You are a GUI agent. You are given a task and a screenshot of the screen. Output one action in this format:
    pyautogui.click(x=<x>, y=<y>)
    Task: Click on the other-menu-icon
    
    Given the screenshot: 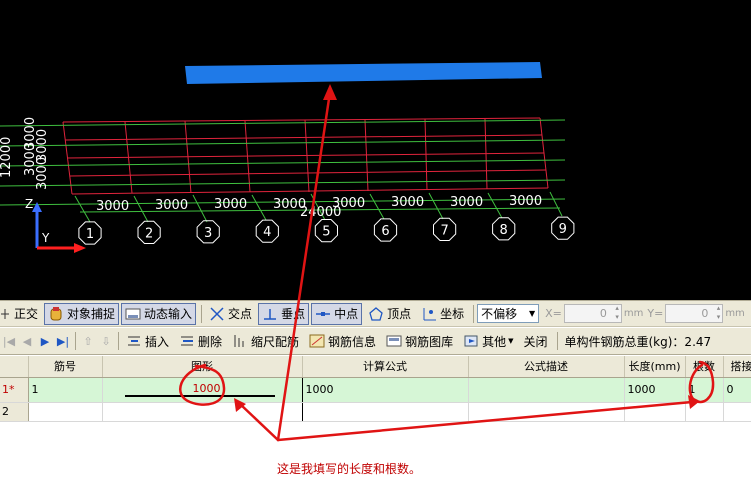 What is the action you would take?
    pyautogui.click(x=471, y=341)
    